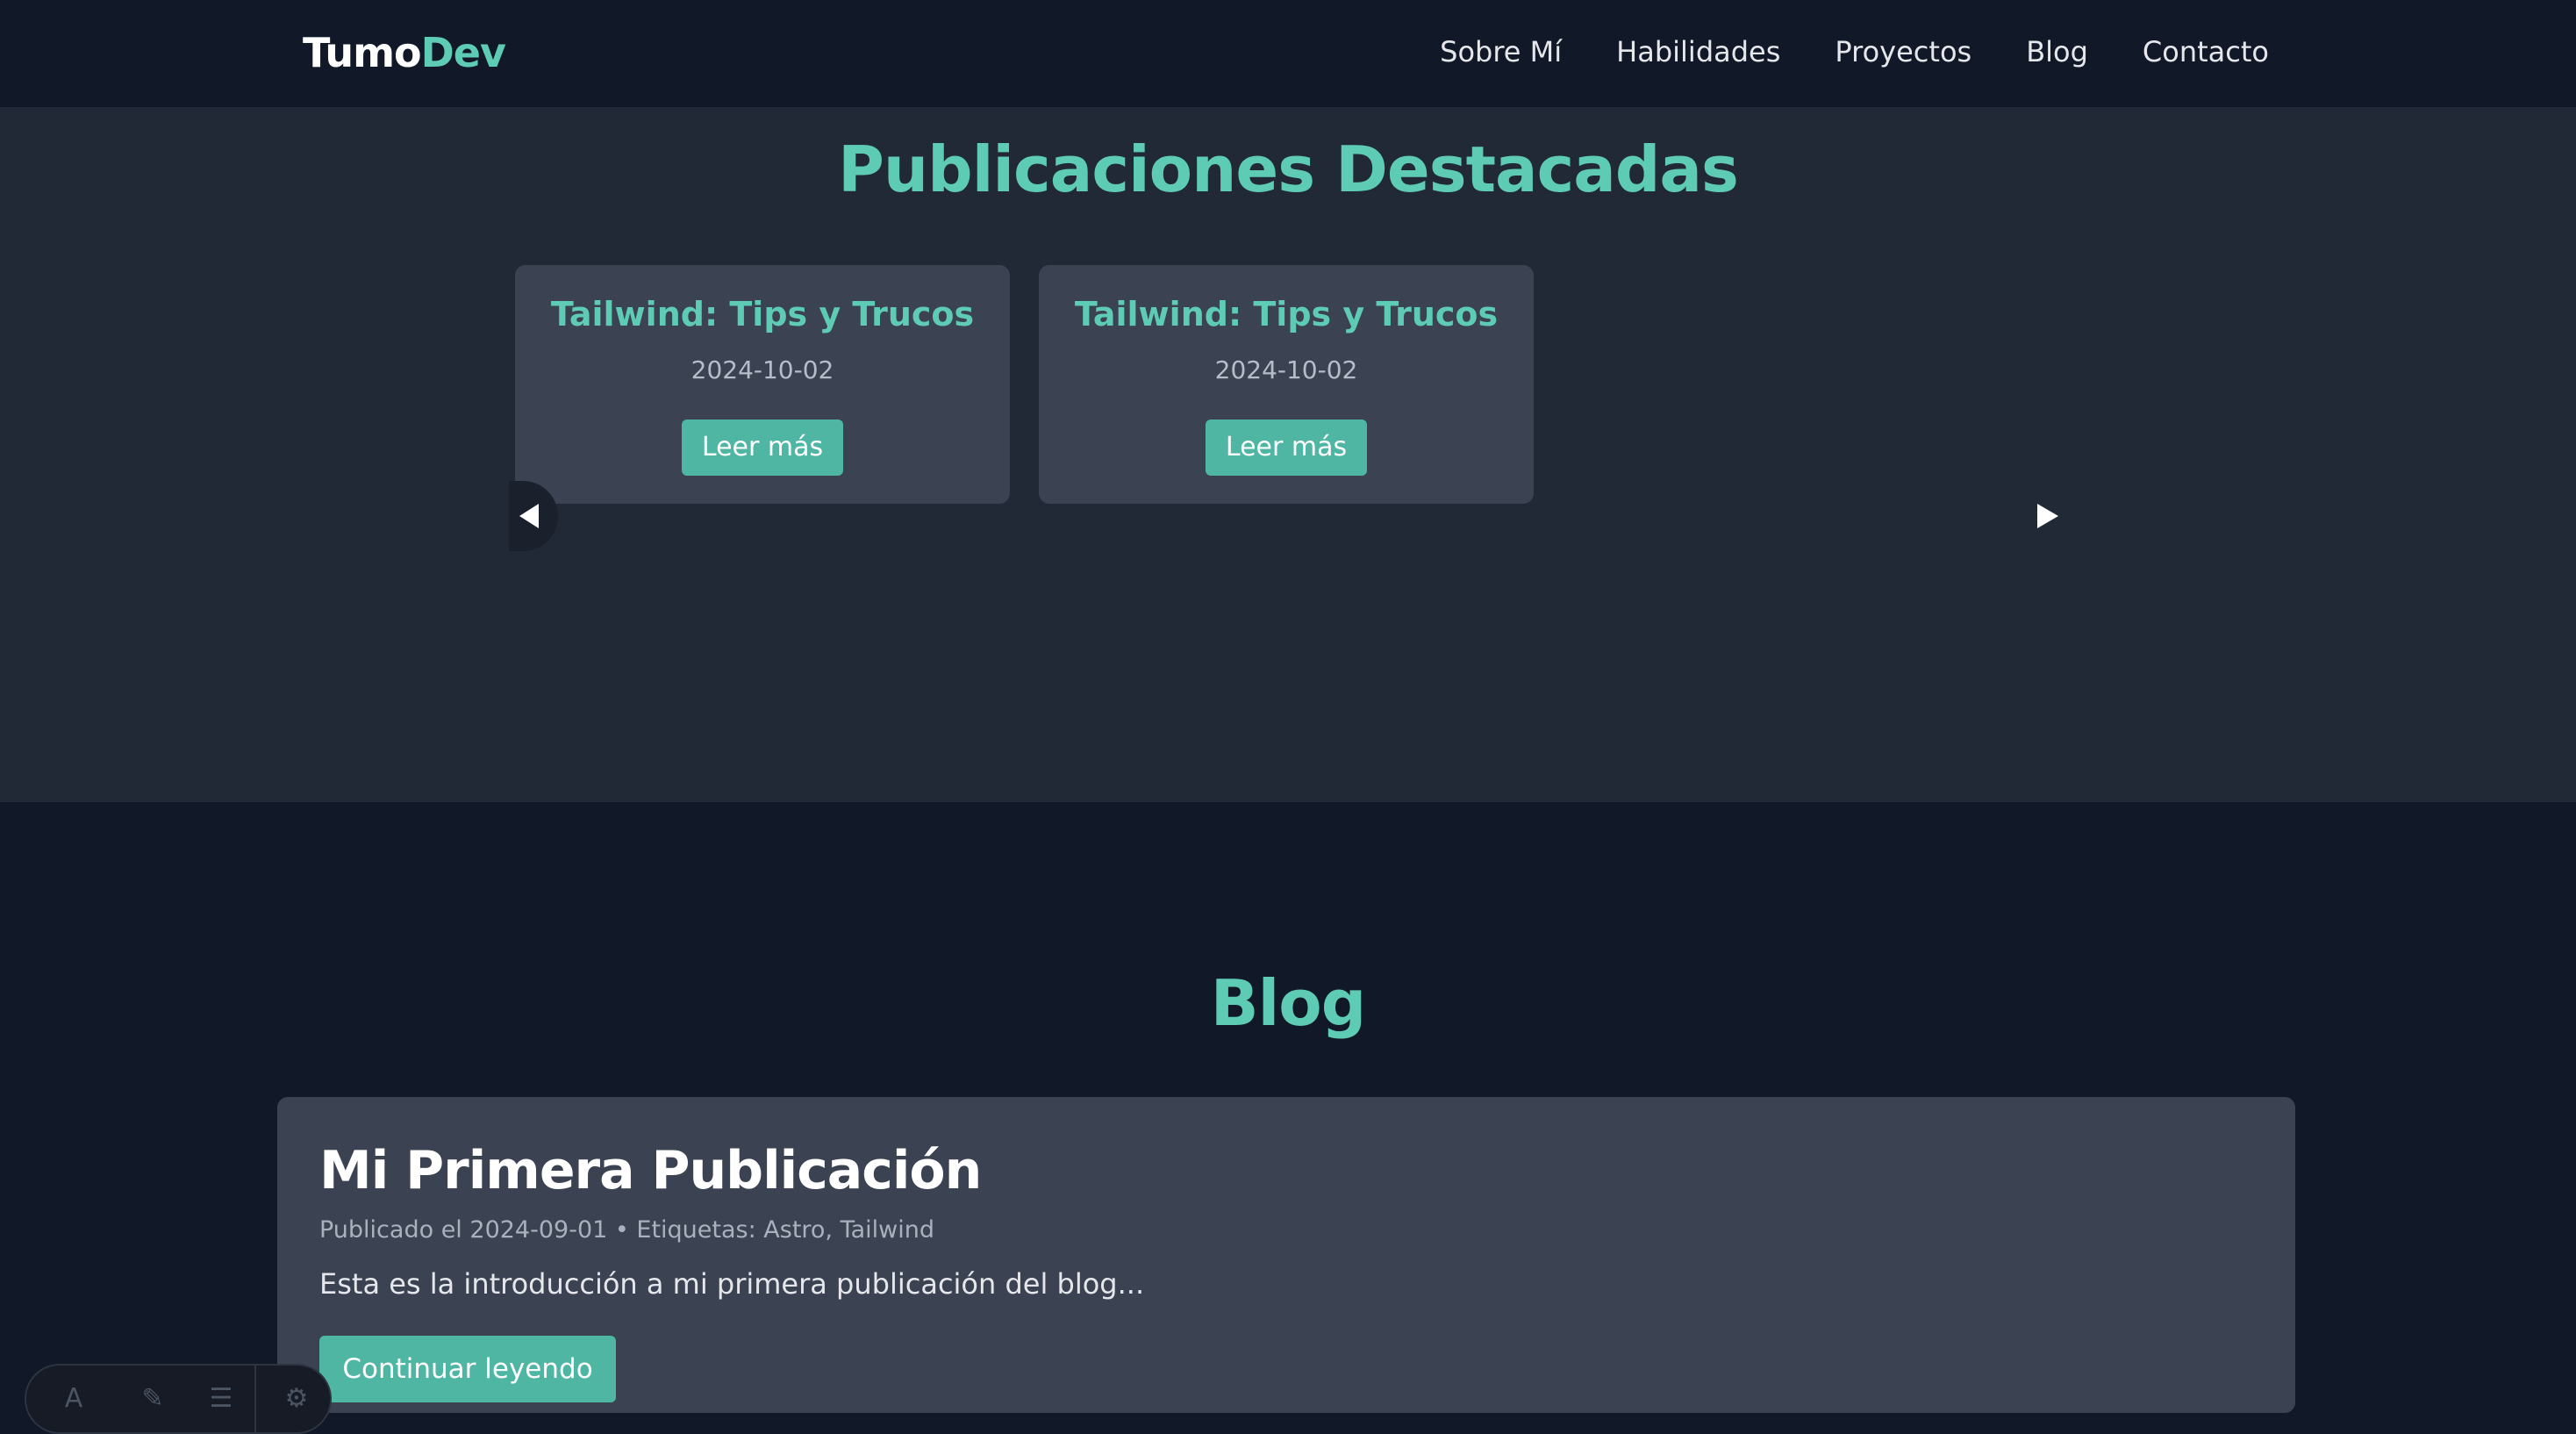  Describe the element at coordinates (2206, 52) in the screenshot. I see `nav-link-contacto: Contacto` at that location.